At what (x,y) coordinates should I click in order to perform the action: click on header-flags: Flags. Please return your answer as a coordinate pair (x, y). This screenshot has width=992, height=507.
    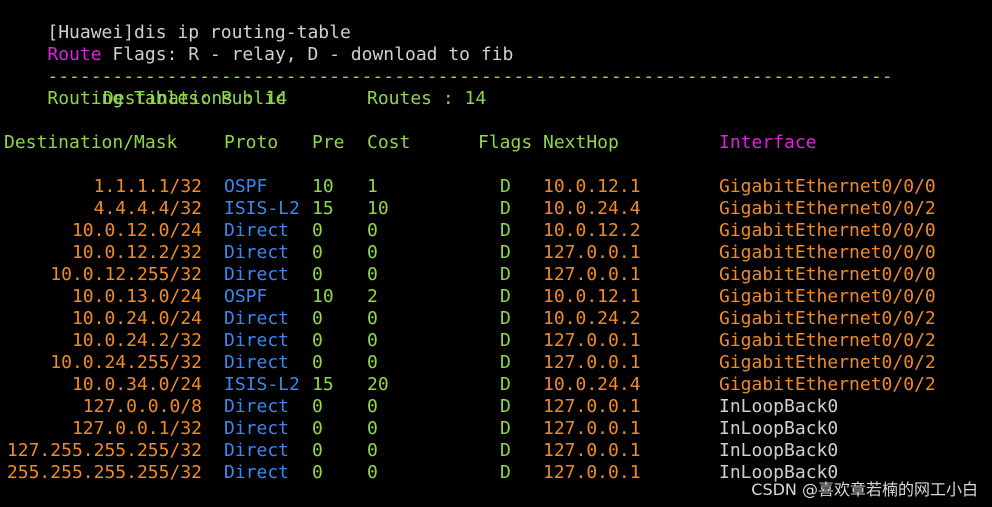
    Looking at the image, I should click on (505, 142).